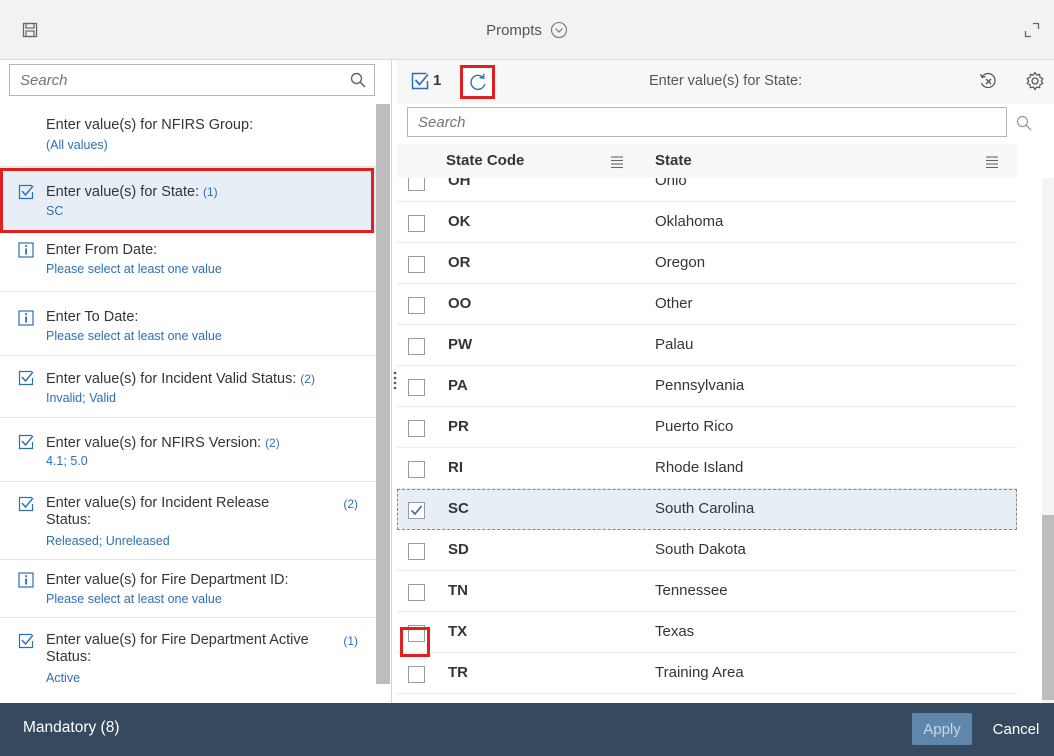  Describe the element at coordinates (707, 632) in the screenshot. I see `table-row: TX Texas` at that location.